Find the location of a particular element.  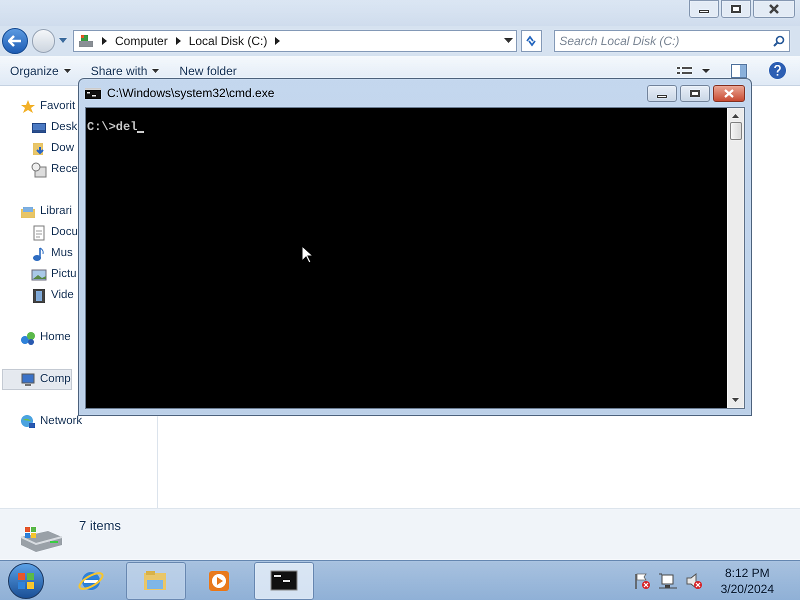

back-arrow-icon is located at coordinates (15, 41).